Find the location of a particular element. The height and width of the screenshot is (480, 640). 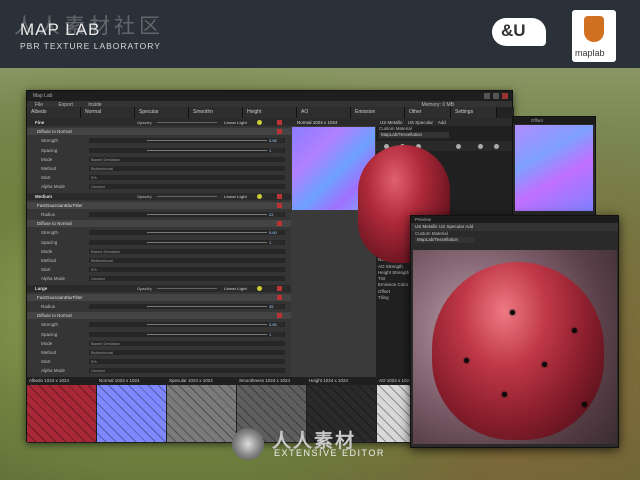

param-number: 0.60 is located at coordinates (276, 233).